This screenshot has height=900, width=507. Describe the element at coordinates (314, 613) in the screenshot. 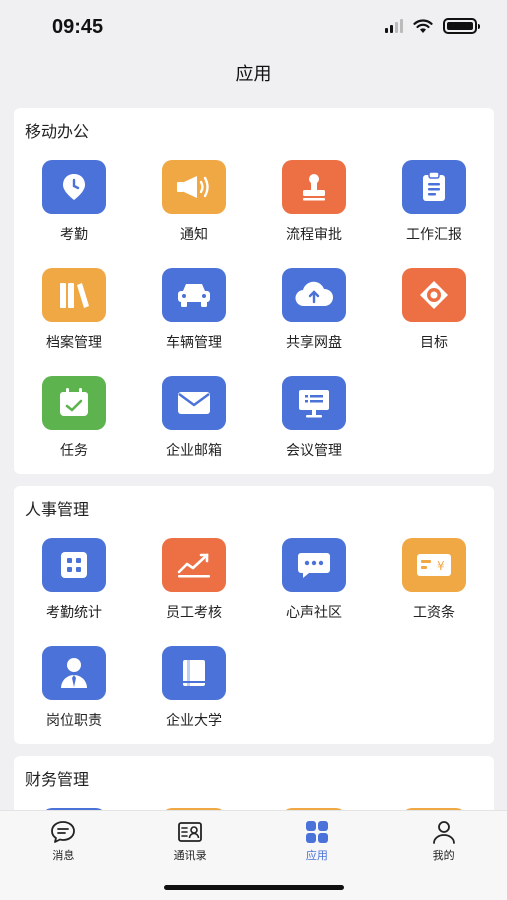

I see `app-label: 心声社区` at that location.